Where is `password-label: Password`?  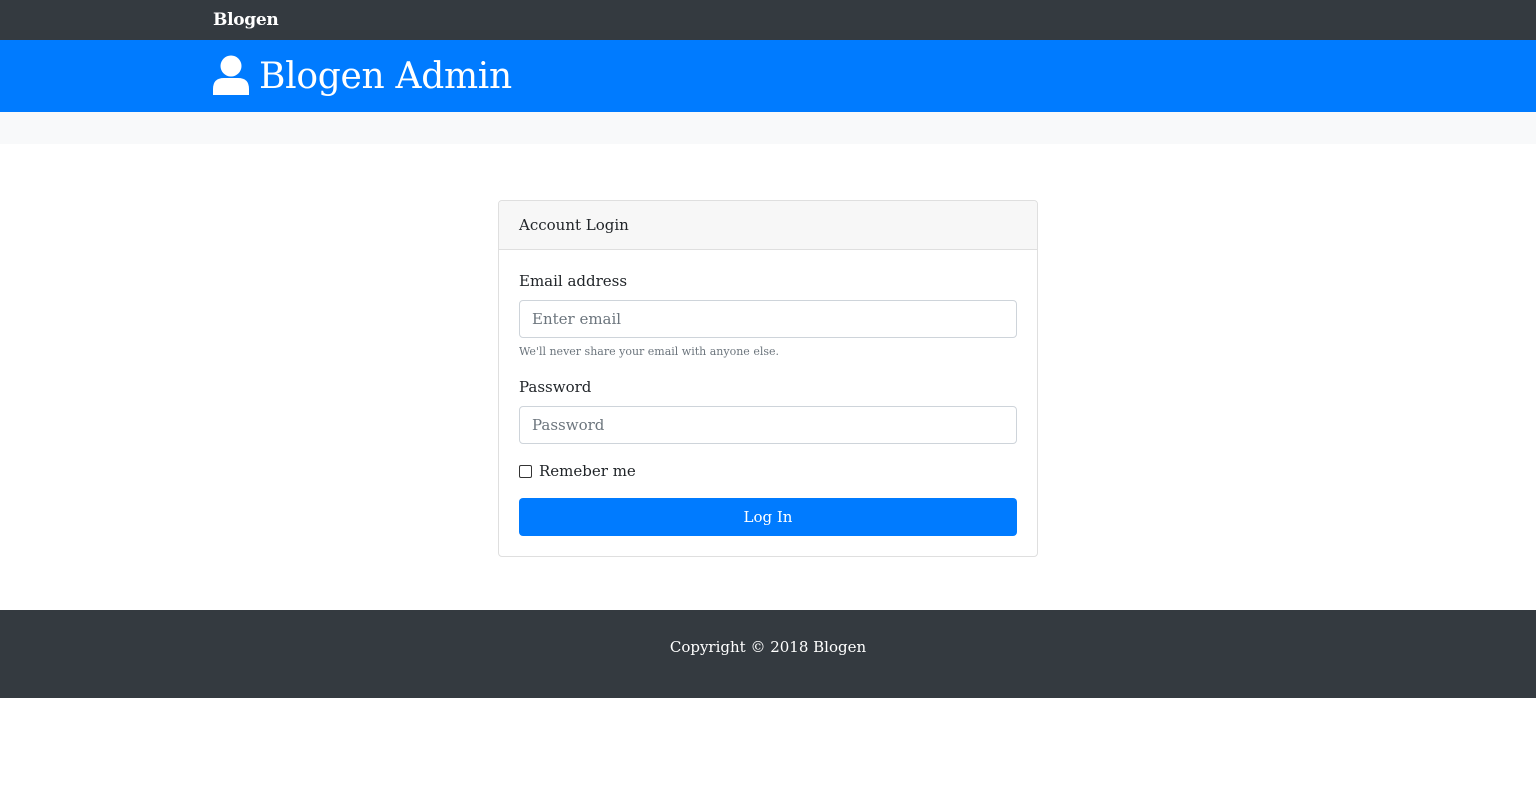 password-label: Password is located at coordinates (555, 387).